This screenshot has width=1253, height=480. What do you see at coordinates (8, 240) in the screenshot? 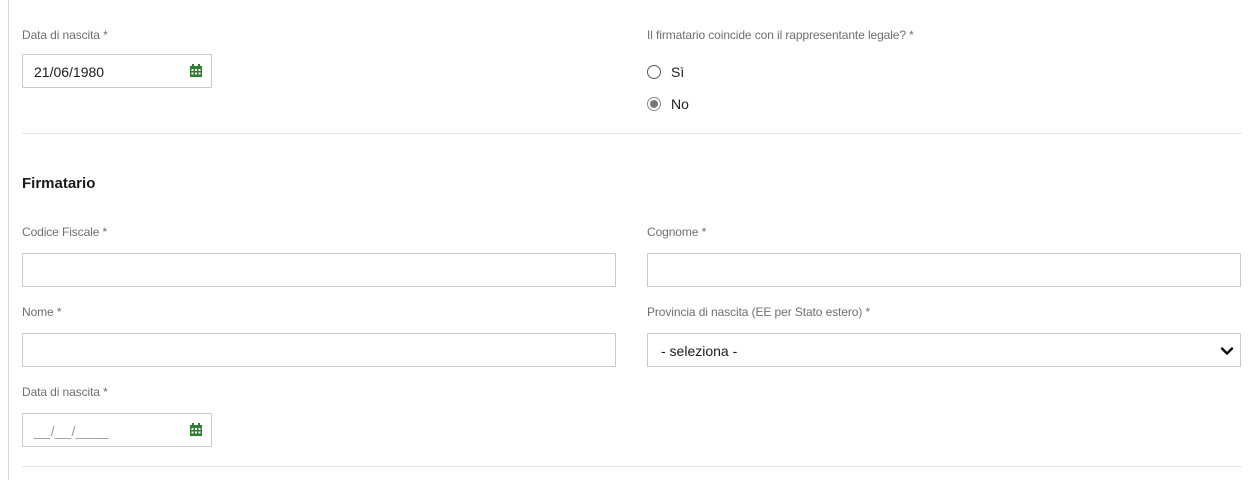
I see `left-border` at bounding box center [8, 240].